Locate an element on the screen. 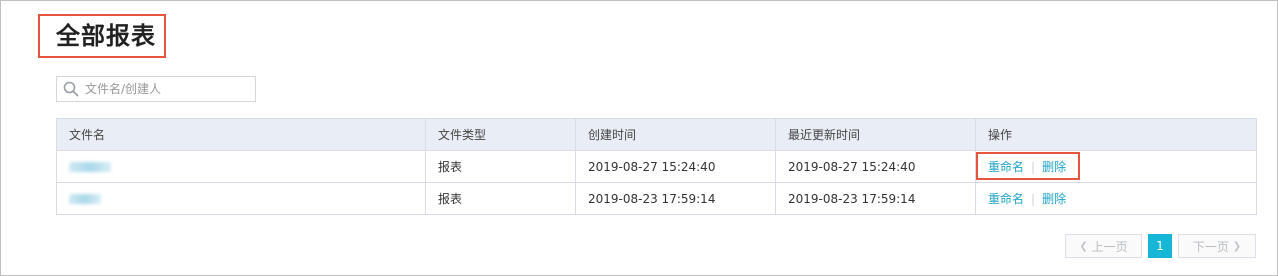 The image size is (1278, 276). search-input is located at coordinates (167, 89).